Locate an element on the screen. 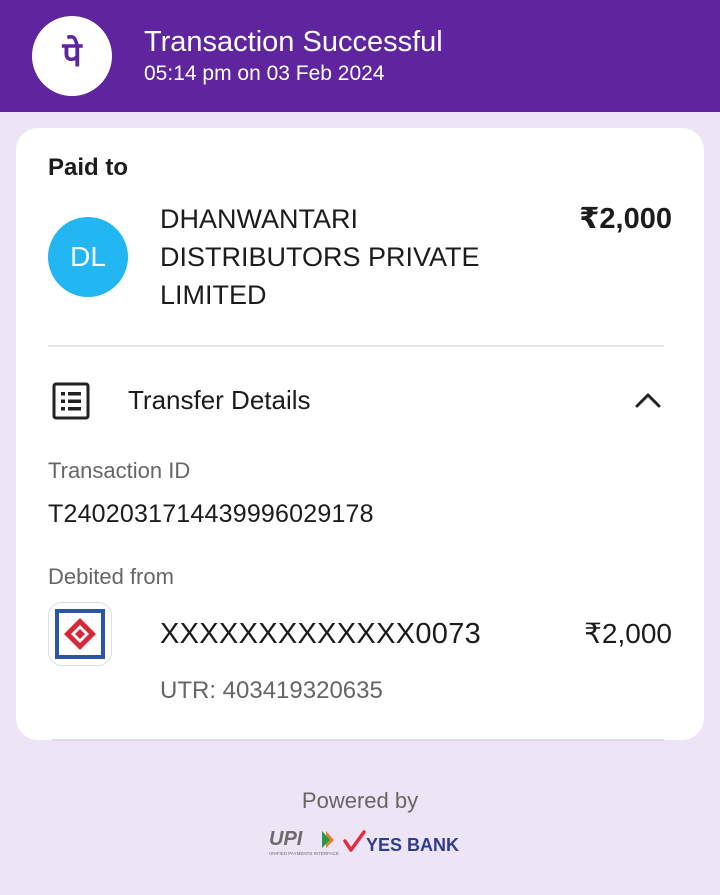  upi-tagline: UNIFIED PAYMENTS INTERFACE is located at coordinates (304, 853).